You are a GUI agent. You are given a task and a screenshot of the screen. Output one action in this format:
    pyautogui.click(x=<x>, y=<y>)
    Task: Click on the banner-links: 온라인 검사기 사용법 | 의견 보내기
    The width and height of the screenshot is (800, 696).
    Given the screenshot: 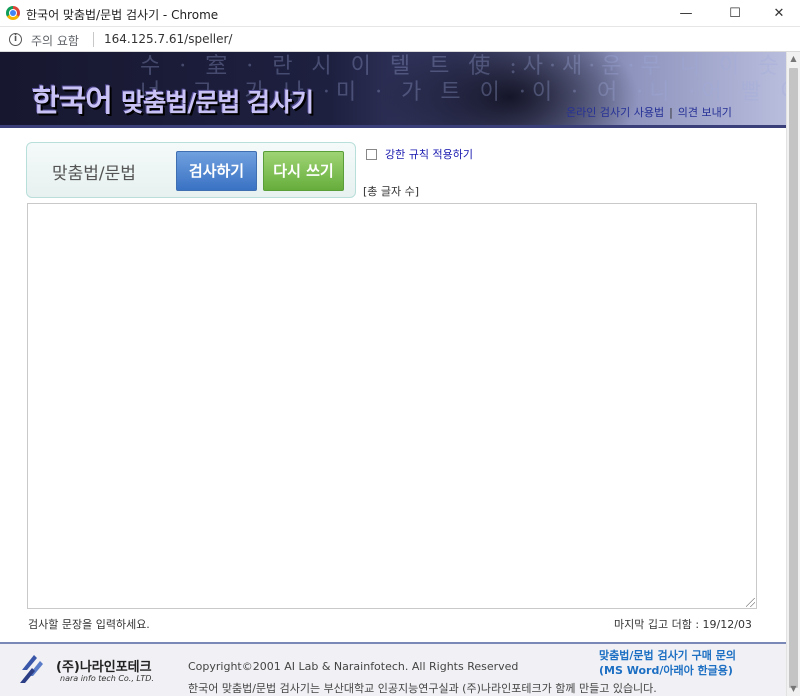 What is the action you would take?
    pyautogui.click(x=649, y=112)
    